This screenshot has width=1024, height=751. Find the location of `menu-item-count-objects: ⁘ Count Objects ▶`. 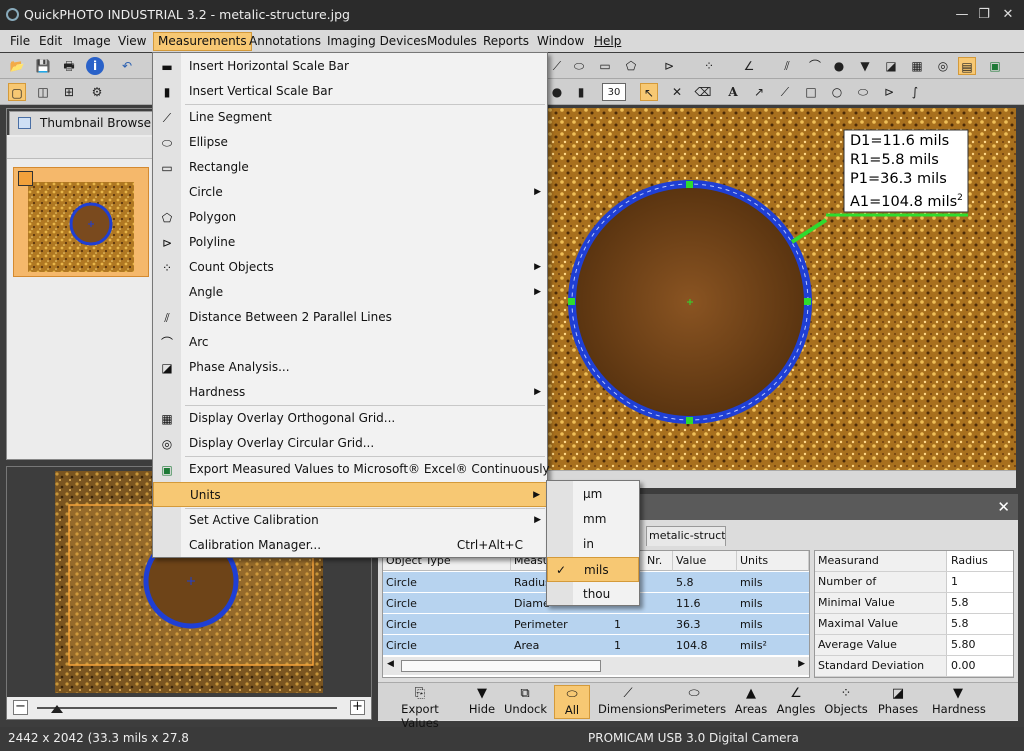

menu-item-count-objects: ⁘ Count Objects ▶ is located at coordinates (350, 267).